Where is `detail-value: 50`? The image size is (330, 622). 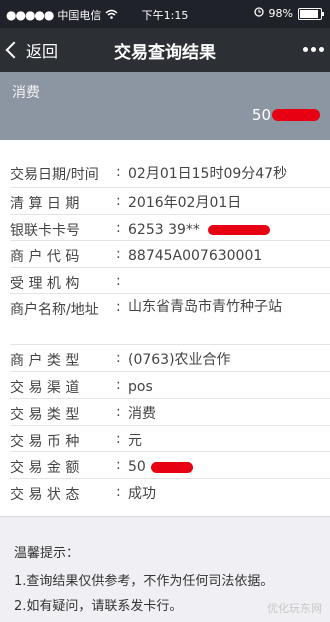 detail-value: 50 is located at coordinates (224, 467).